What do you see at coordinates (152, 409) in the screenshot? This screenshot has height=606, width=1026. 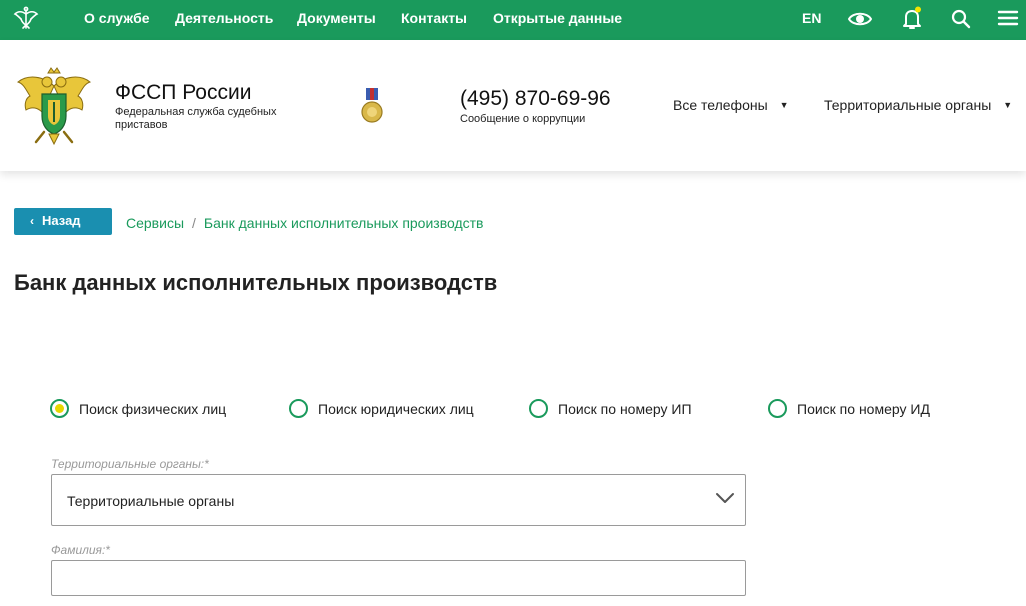 I see `radio-label: Поиск физических лиц` at bounding box center [152, 409].